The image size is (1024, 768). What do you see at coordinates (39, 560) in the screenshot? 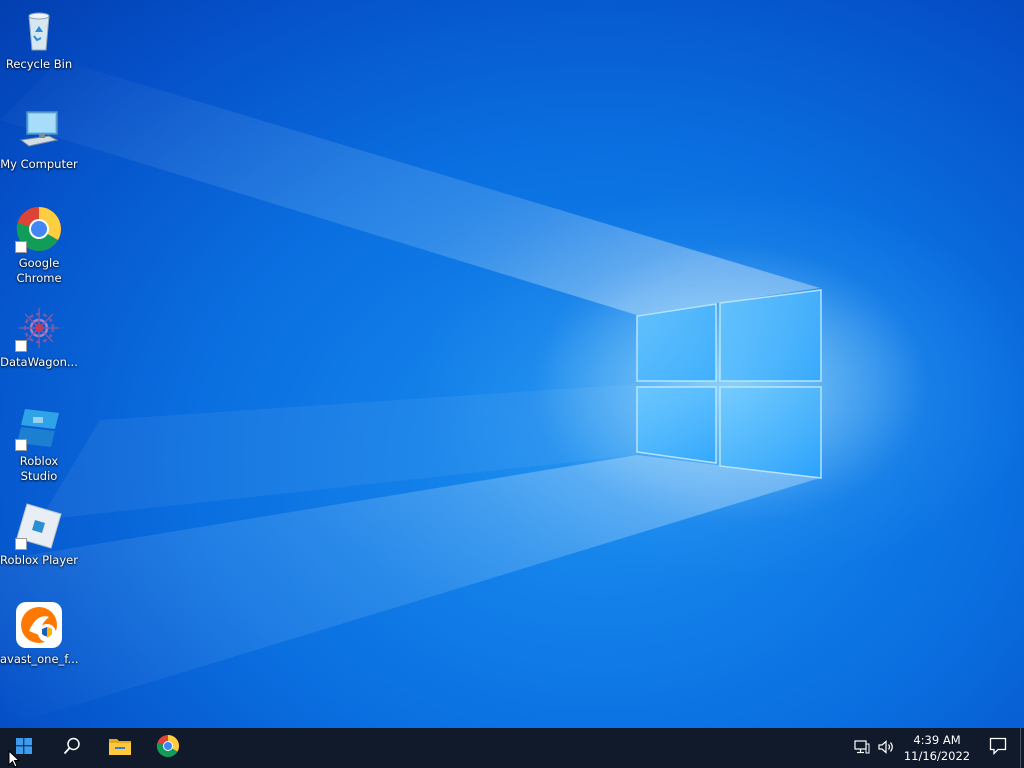
I see `desktop-icon-label: Roblox Player` at bounding box center [39, 560].